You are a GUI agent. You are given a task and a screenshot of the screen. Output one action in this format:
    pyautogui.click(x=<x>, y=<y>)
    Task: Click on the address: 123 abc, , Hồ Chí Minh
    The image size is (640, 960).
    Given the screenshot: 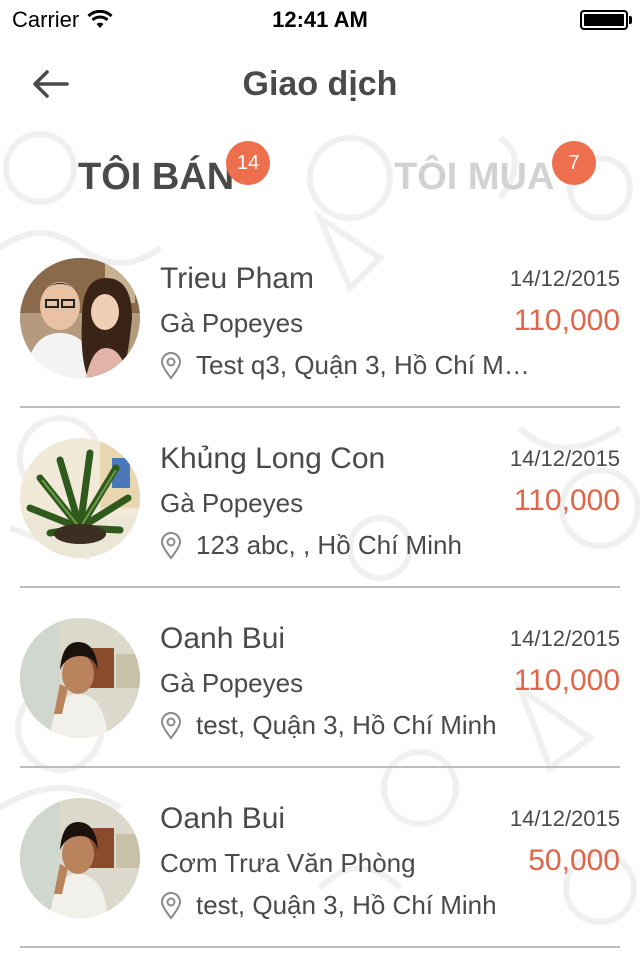 What is the action you would take?
    pyautogui.click(x=311, y=545)
    